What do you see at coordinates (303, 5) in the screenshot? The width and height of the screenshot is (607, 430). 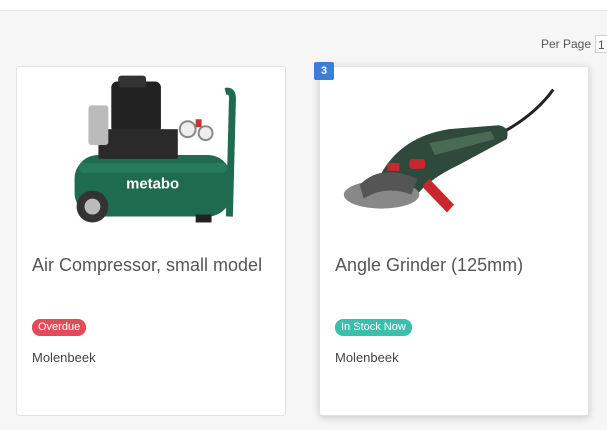 I see `top-bar` at bounding box center [303, 5].